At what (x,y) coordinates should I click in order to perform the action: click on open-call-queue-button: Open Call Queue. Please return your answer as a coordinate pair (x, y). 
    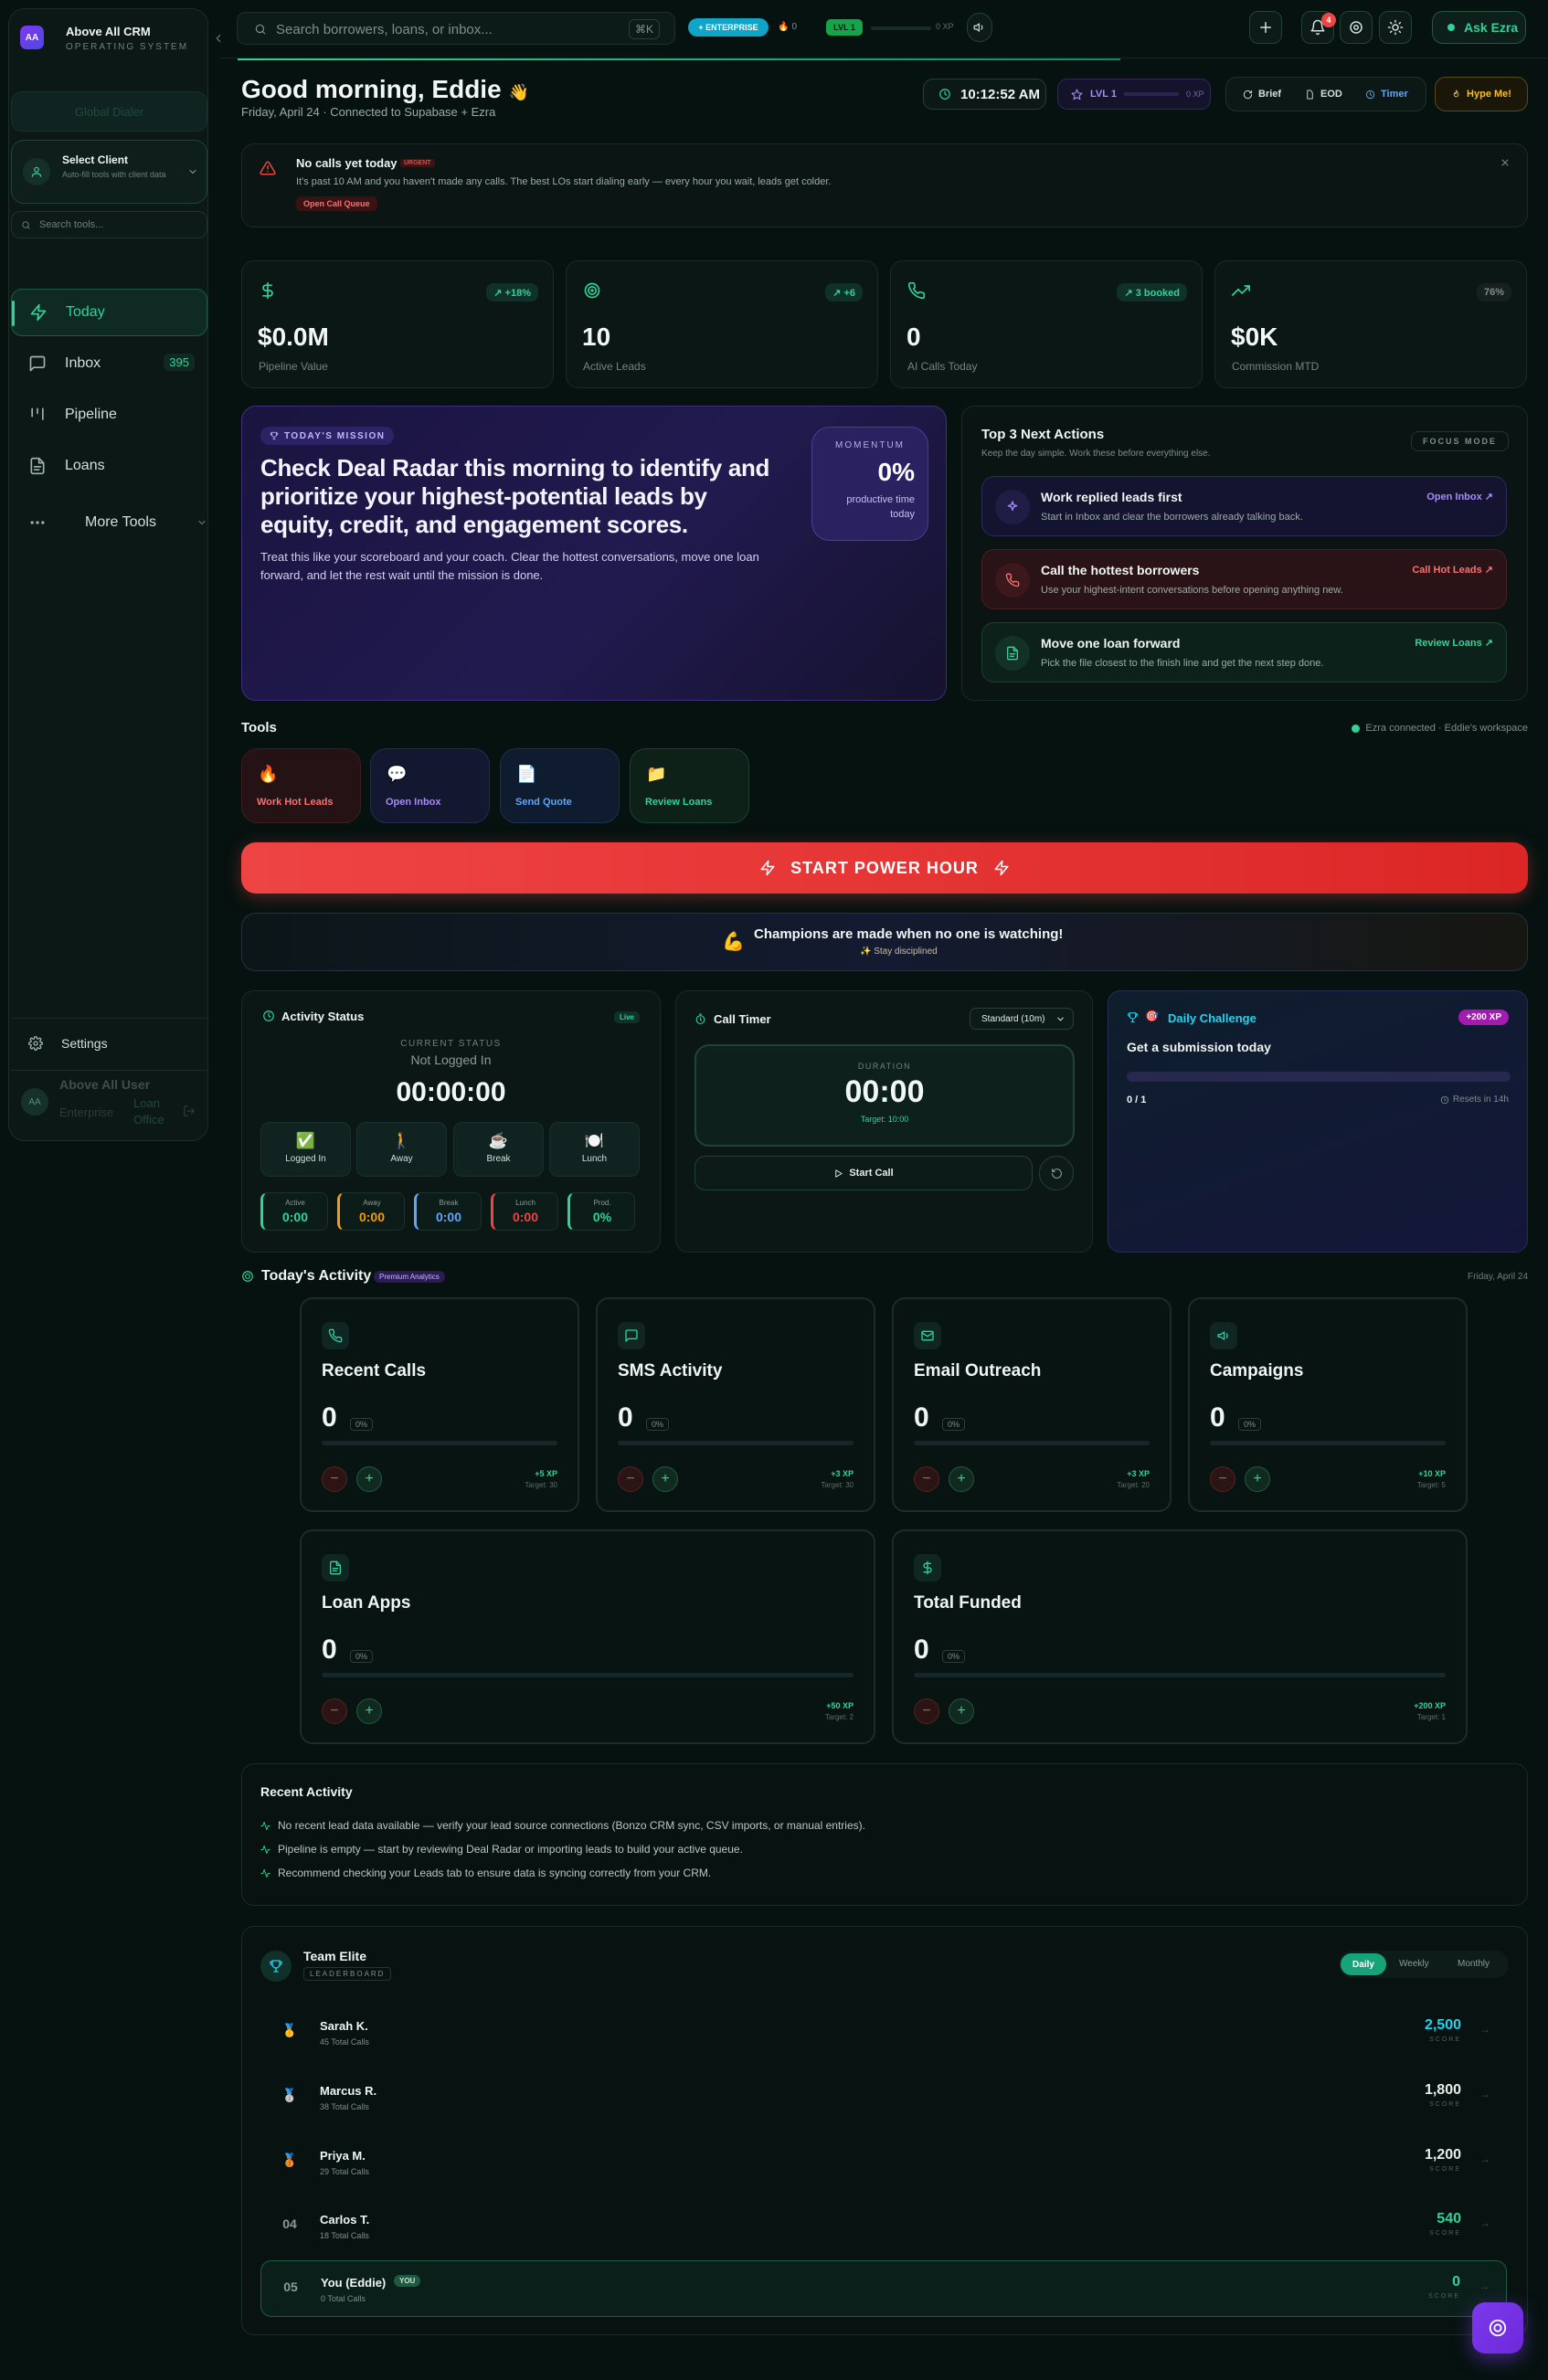
    Looking at the image, I should click on (337, 204).